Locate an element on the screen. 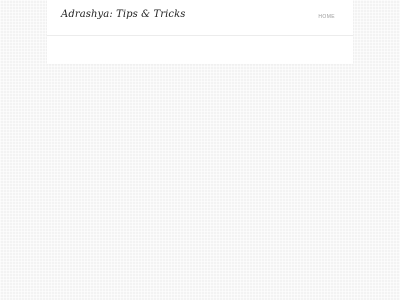 This screenshot has width=400, height=300. main-content-area is located at coordinates (200, 50).